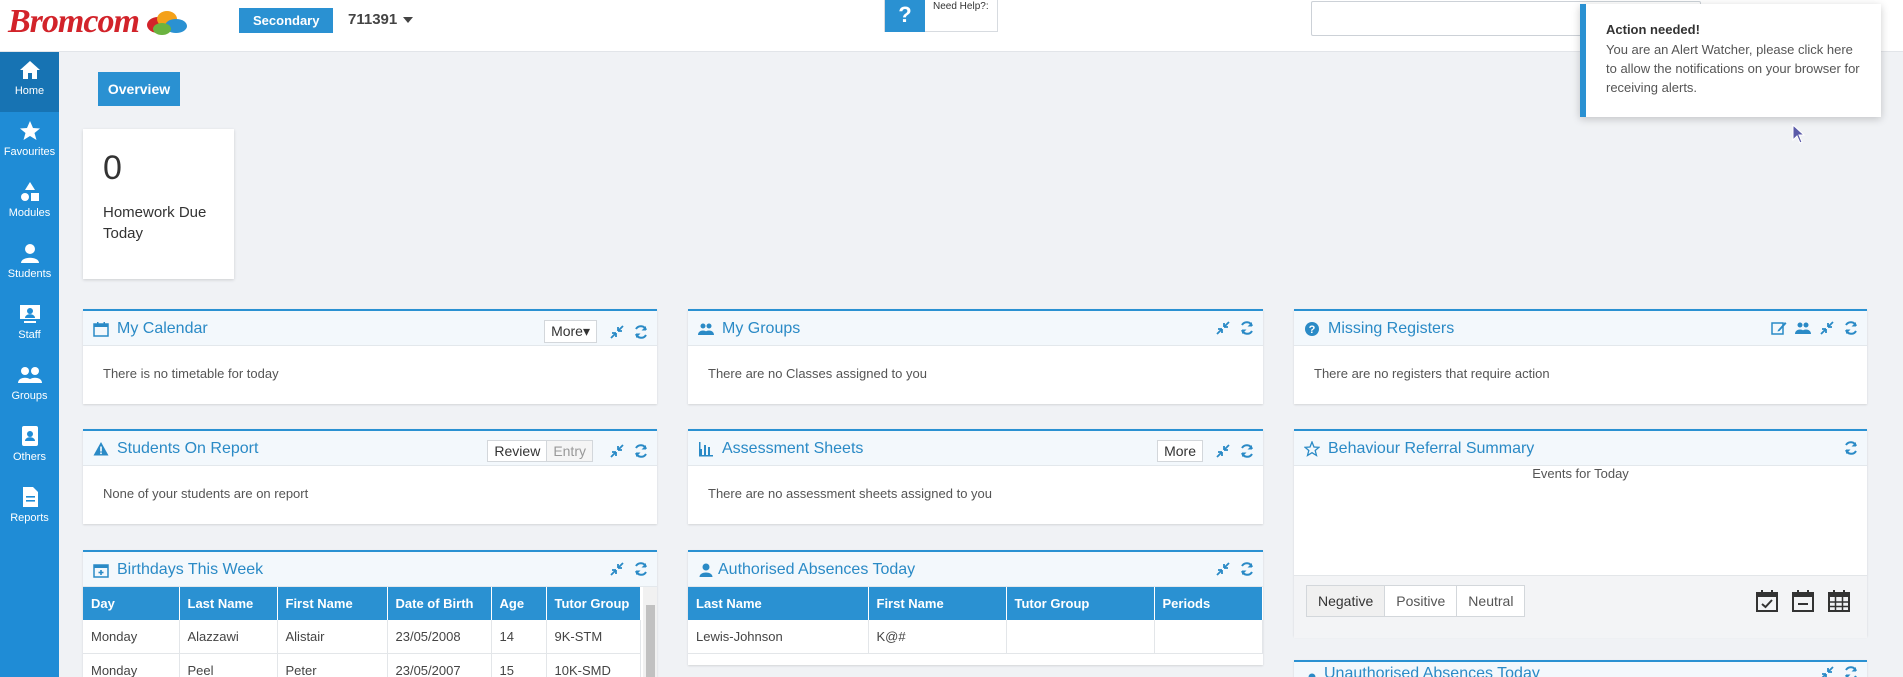  I want to click on review-entry-toggle: Review Entry, so click(540, 451).